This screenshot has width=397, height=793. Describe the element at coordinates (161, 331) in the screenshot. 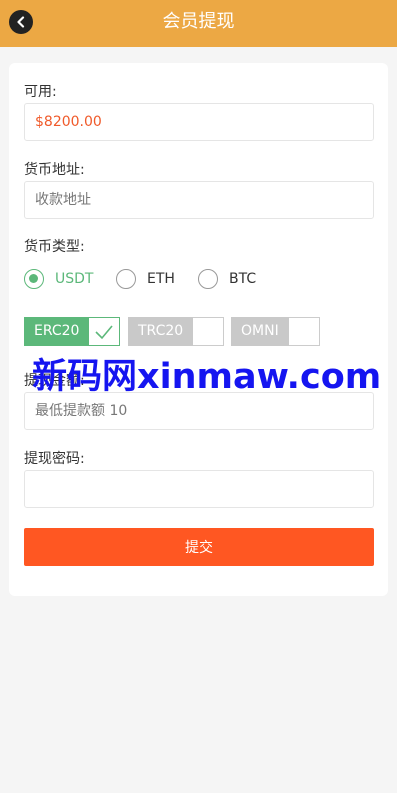

I see `chain-trc20-label: TRC20` at that location.